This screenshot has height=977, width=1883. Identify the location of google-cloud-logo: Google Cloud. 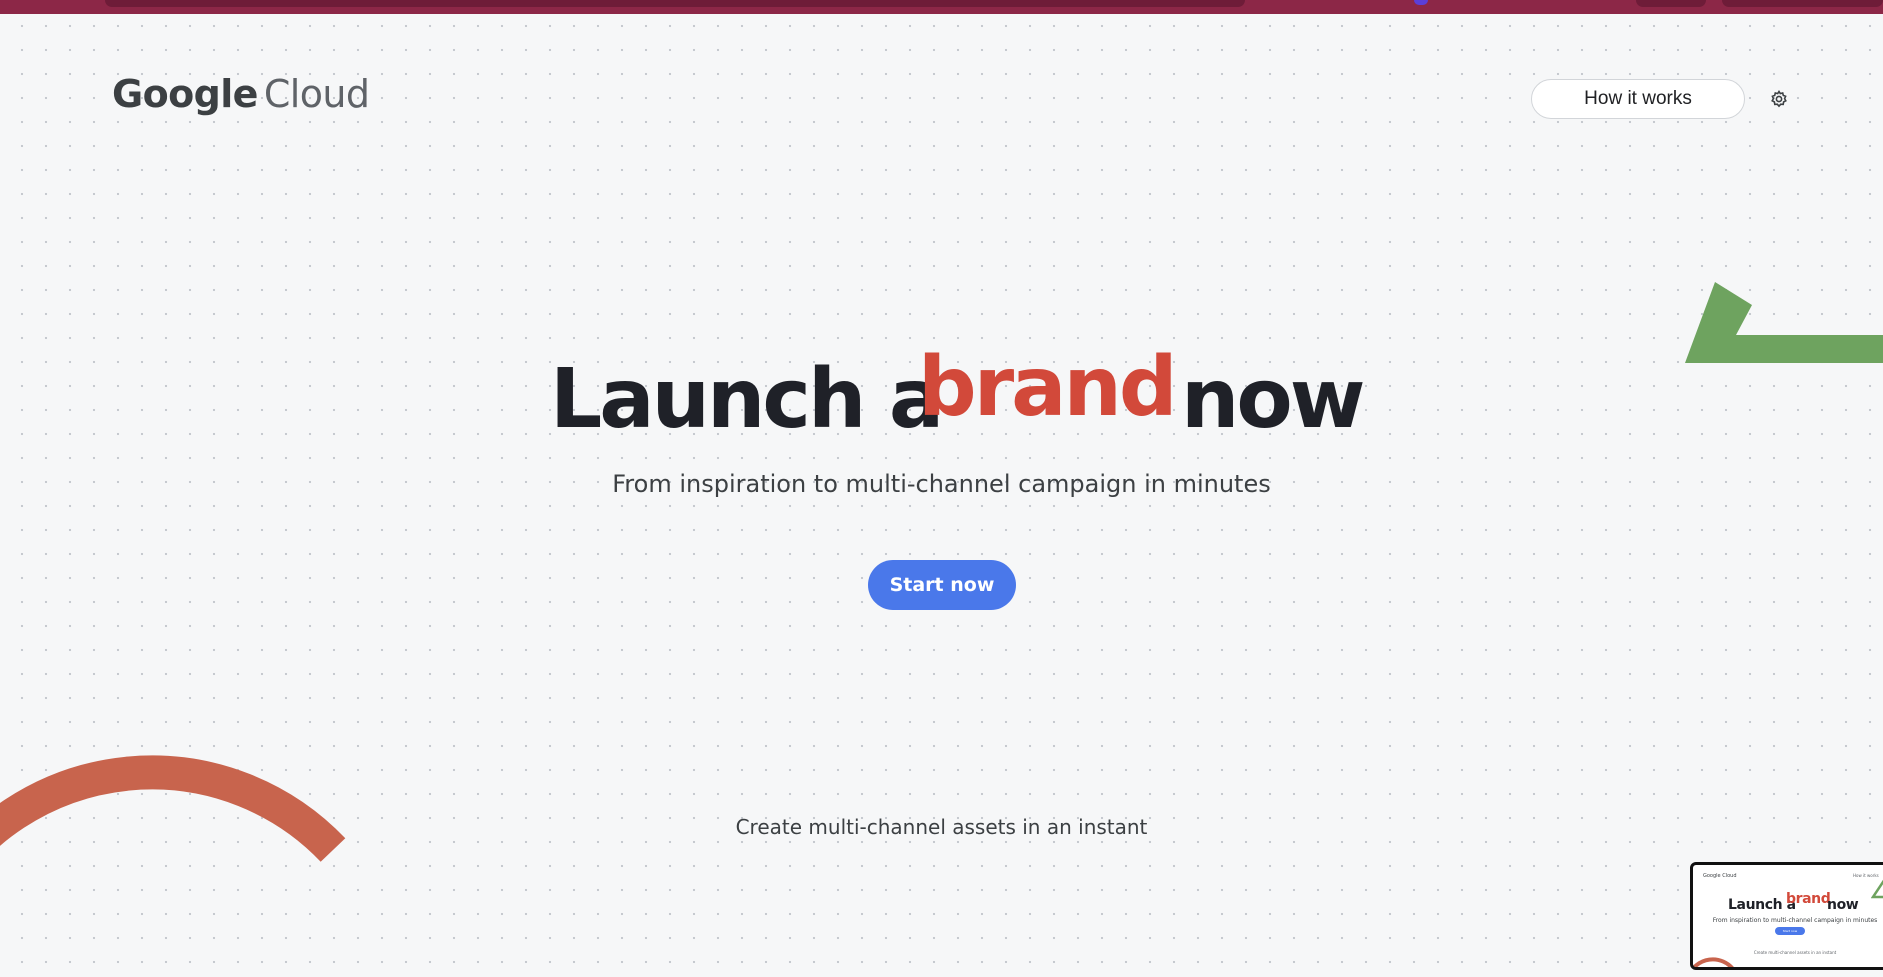
(241, 94).